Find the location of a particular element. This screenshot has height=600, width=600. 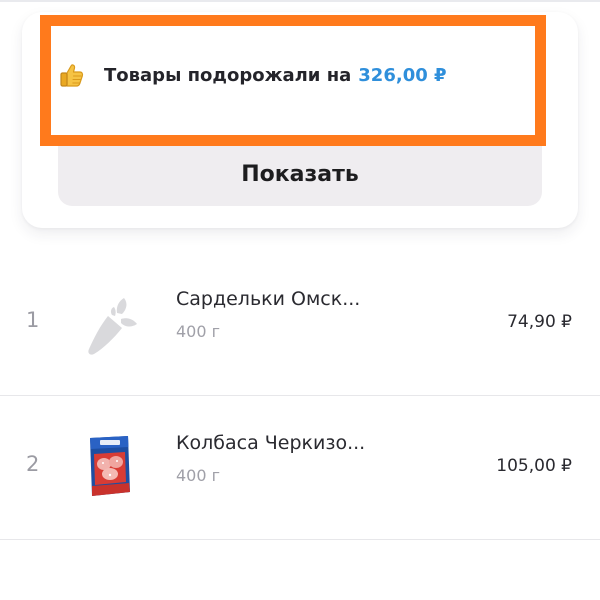

top-divider is located at coordinates (300, 1).